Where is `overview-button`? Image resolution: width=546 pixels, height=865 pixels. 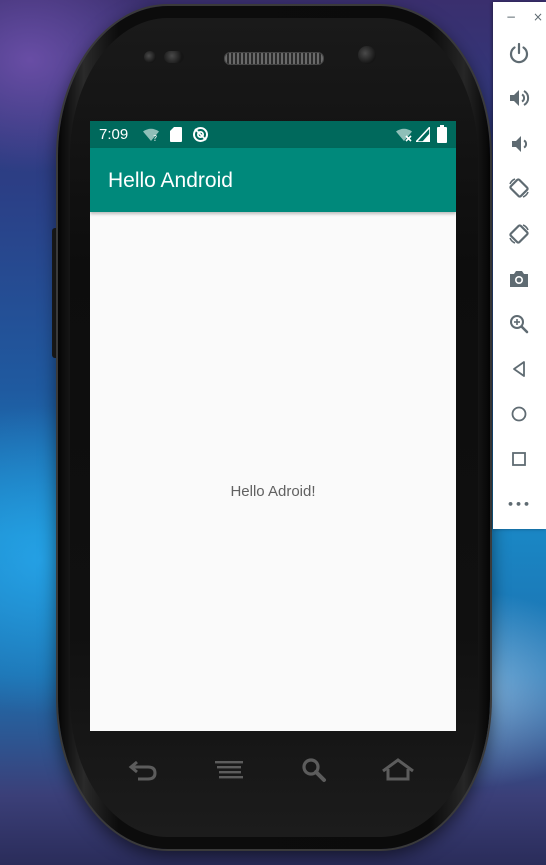 overview-button is located at coordinates (519, 459).